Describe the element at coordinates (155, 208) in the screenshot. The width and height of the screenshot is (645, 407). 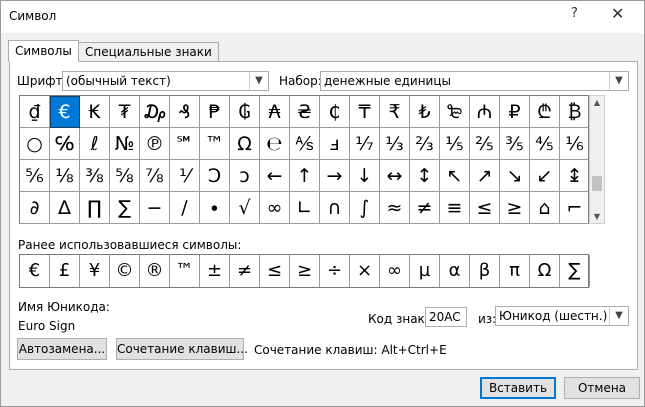
I see `symbol-cell: −` at that location.